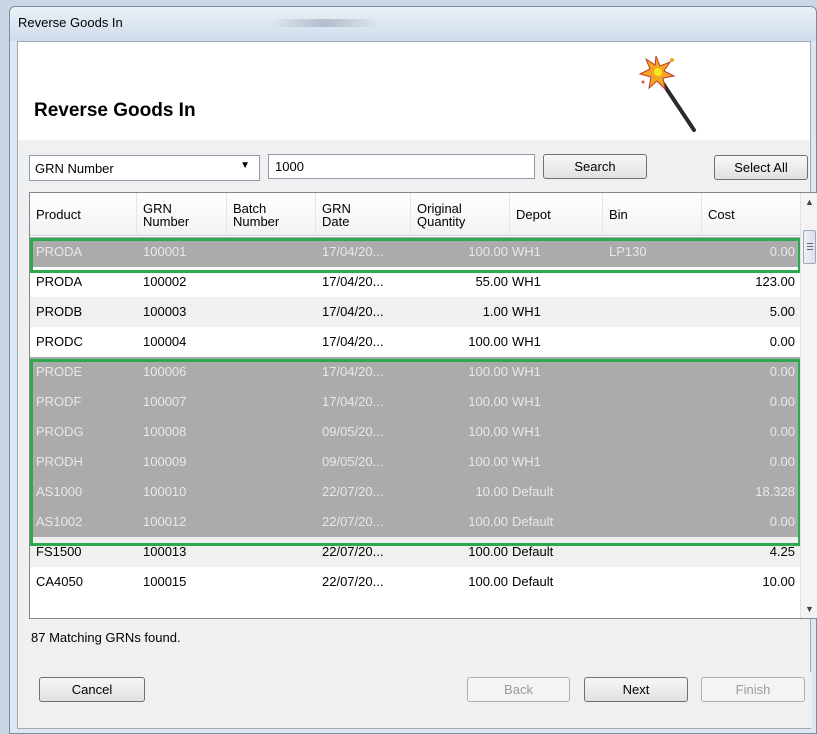 Image resolution: width=817 pixels, height=734 pixels. What do you see at coordinates (618, 214) in the screenshot?
I see `column-header-label: Bin` at bounding box center [618, 214].